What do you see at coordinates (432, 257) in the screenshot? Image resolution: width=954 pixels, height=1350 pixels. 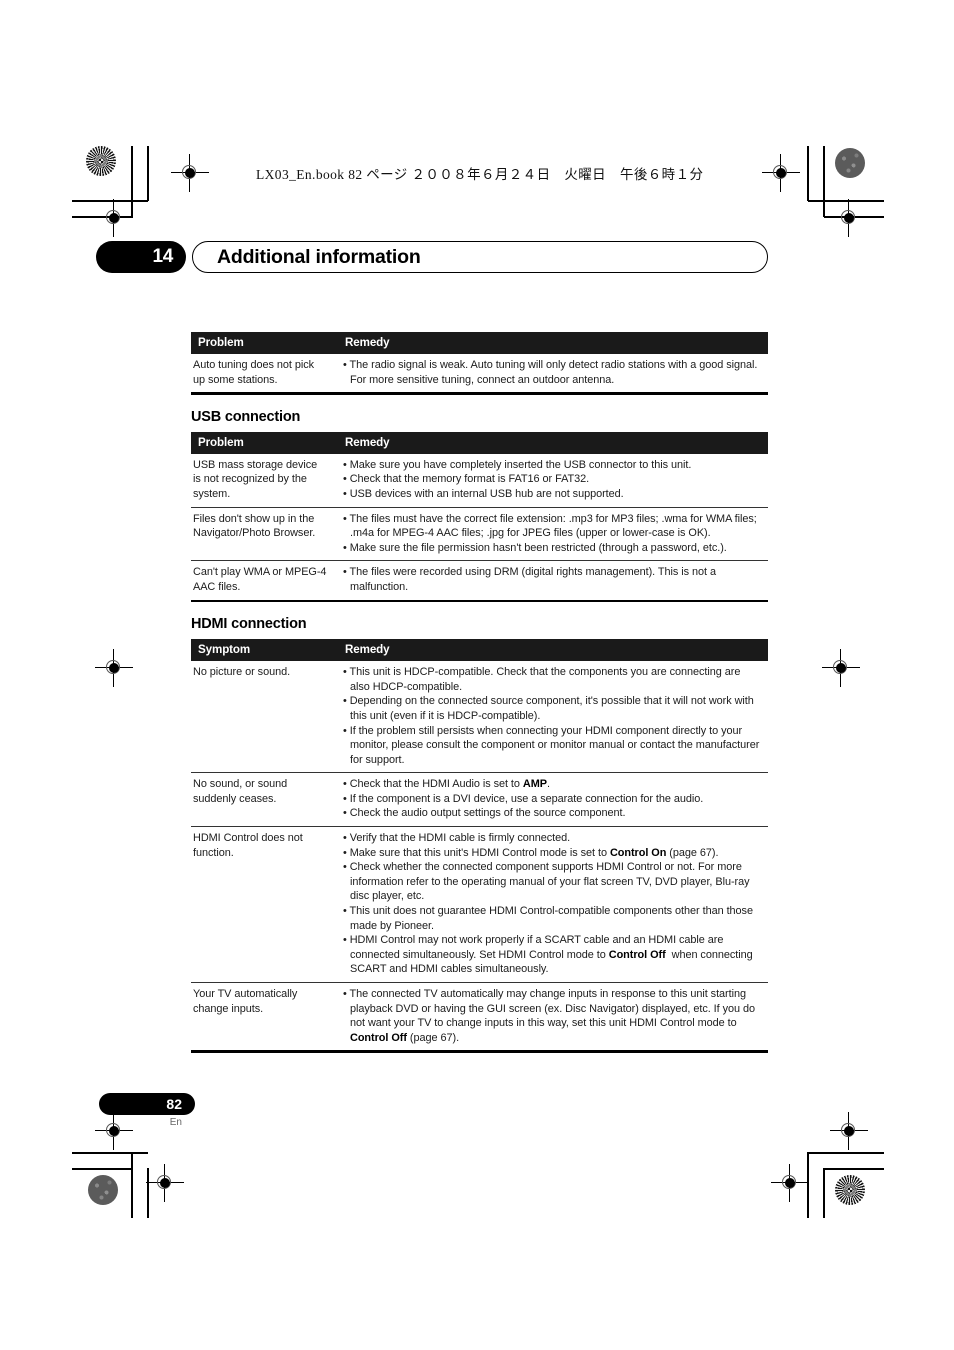 I see `chapter-header: 14 Additional information` at bounding box center [432, 257].